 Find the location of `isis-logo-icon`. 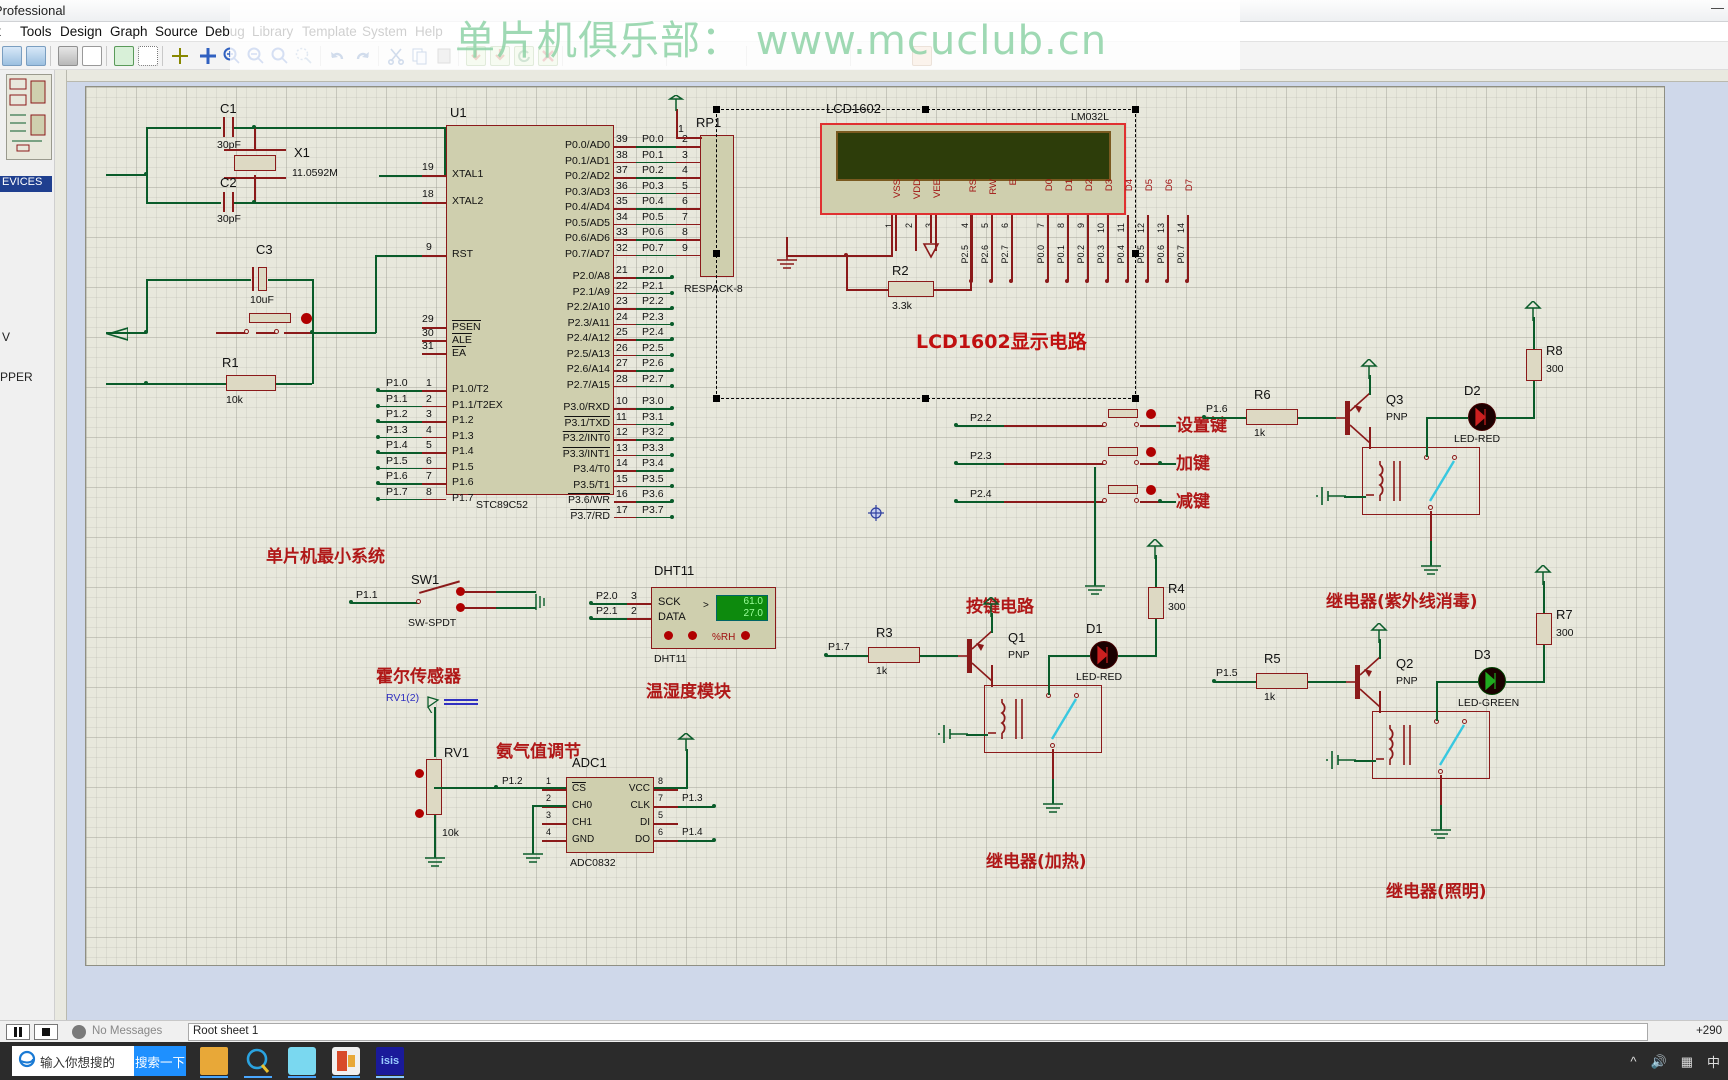

isis-logo-icon is located at coordinates (922, 56).